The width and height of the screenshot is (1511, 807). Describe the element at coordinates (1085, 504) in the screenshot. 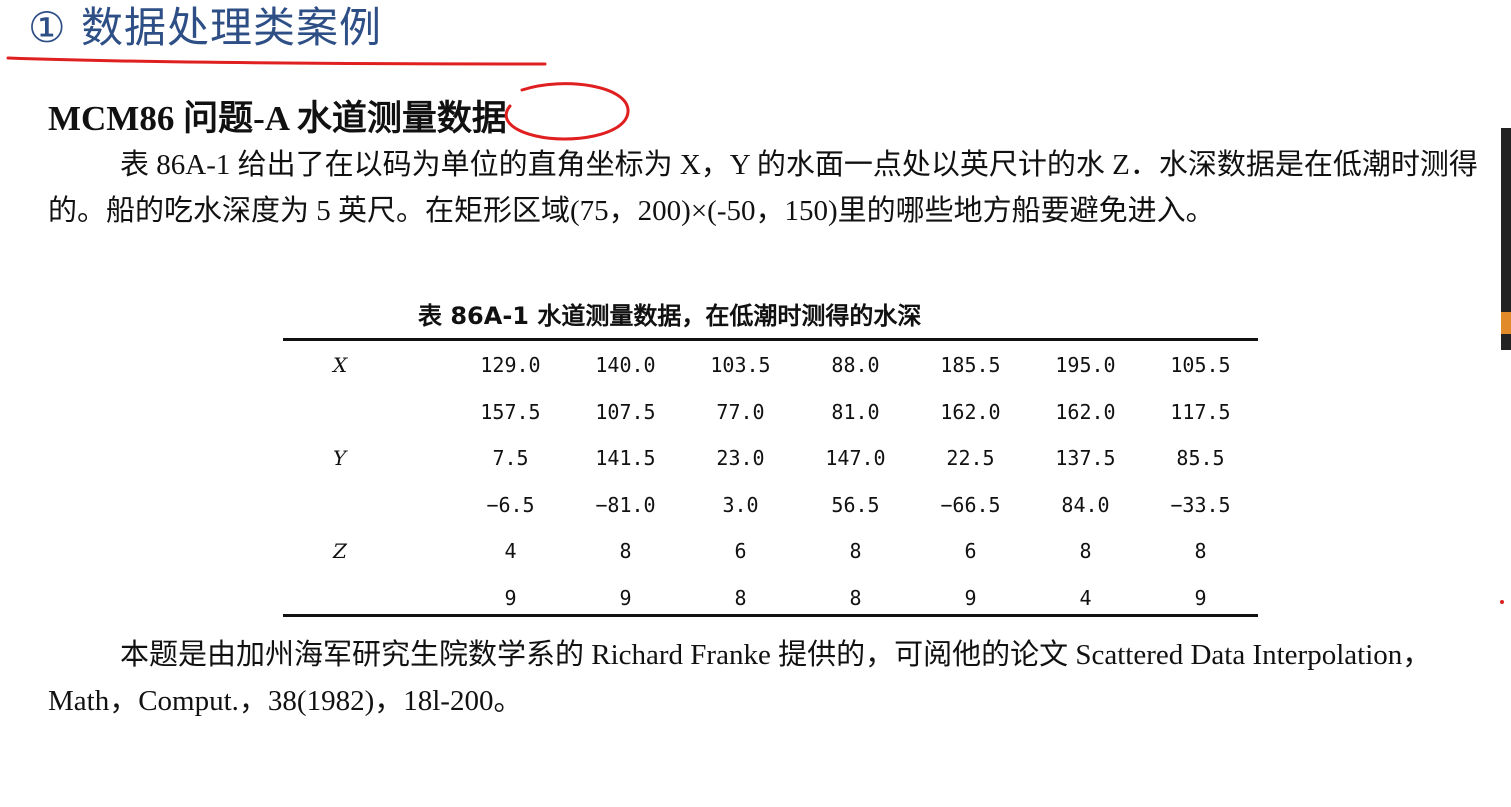

I see `table-cell: 84.0` at that location.